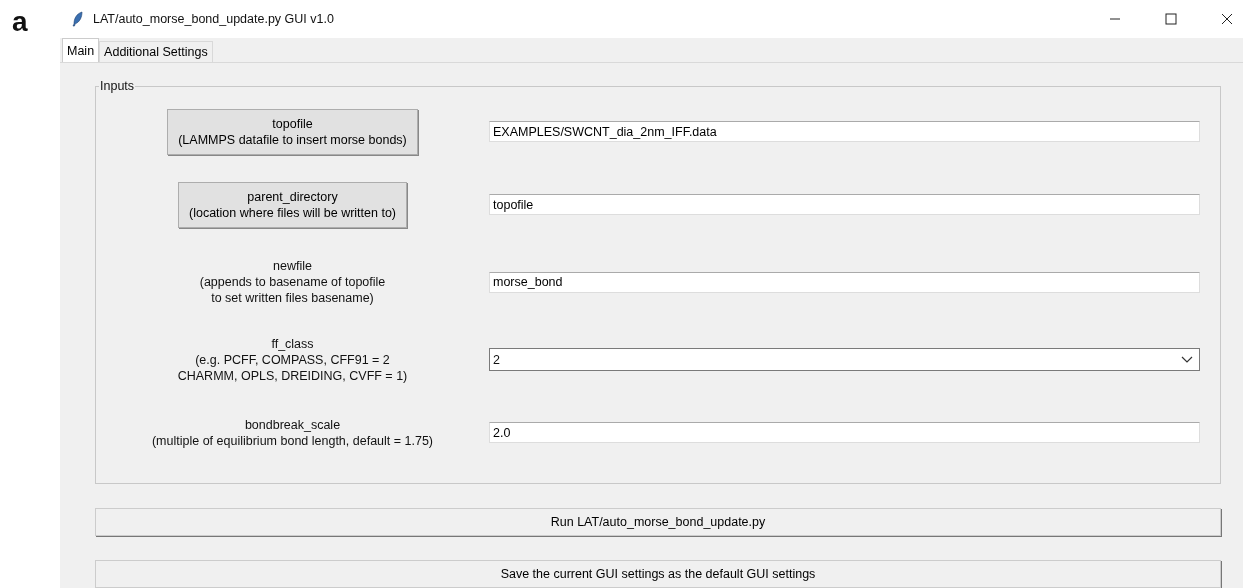 This screenshot has width=1243, height=588. I want to click on action-button: Save the current GUI settings as the default GUI settings, so click(658, 574).